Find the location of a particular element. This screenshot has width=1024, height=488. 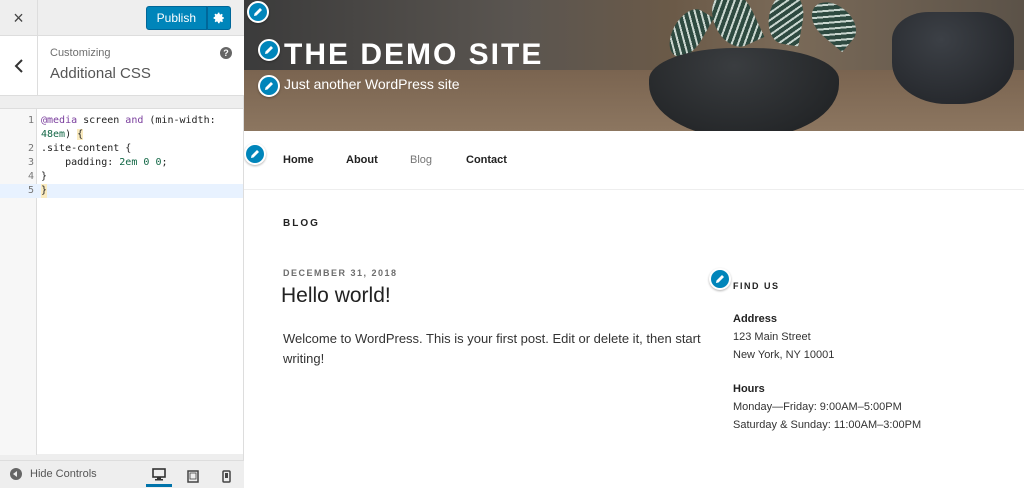

section-title: Additional CSS is located at coordinates (100, 73).